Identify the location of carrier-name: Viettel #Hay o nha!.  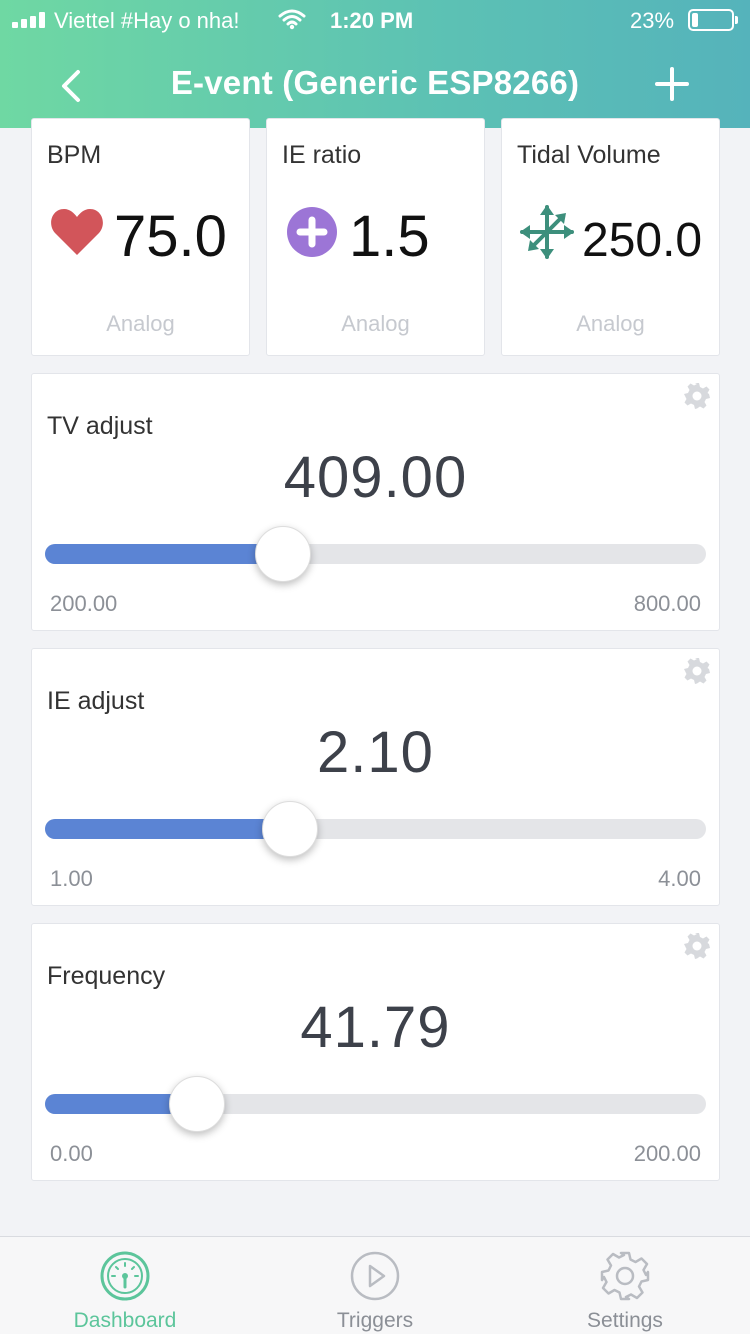
(147, 20).